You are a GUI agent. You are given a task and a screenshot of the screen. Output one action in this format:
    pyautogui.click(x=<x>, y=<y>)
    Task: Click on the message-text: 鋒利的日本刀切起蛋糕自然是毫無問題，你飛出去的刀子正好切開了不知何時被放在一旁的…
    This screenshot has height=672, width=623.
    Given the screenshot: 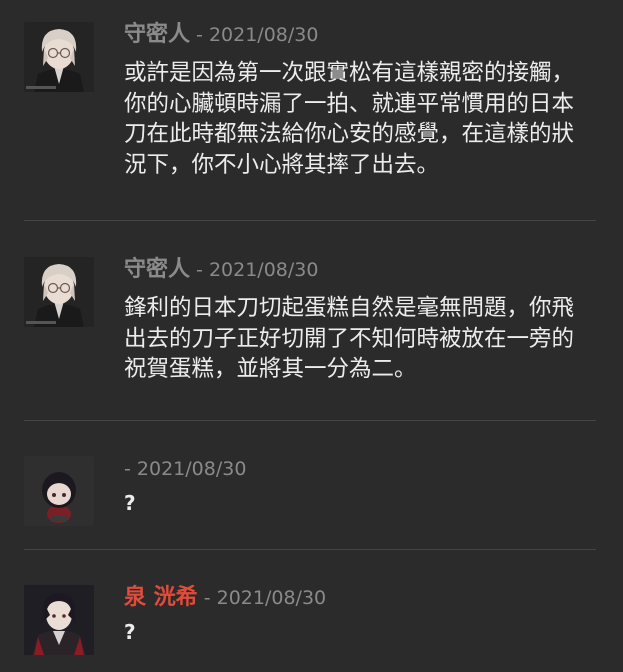 What is the action you would take?
    pyautogui.click(x=349, y=338)
    